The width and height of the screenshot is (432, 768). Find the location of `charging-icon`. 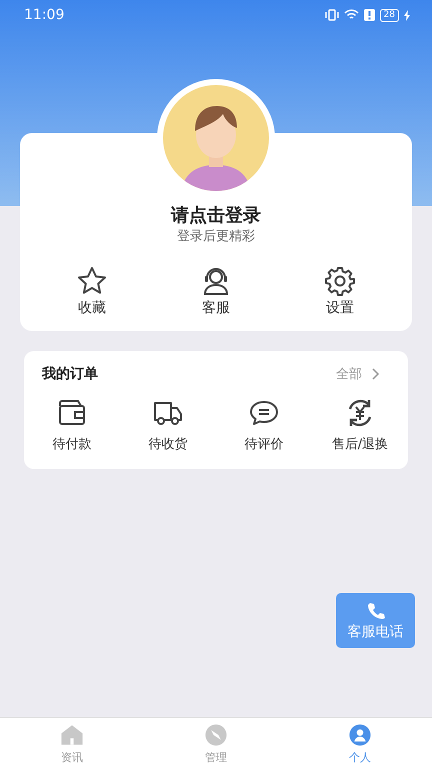

charging-icon is located at coordinates (407, 15).